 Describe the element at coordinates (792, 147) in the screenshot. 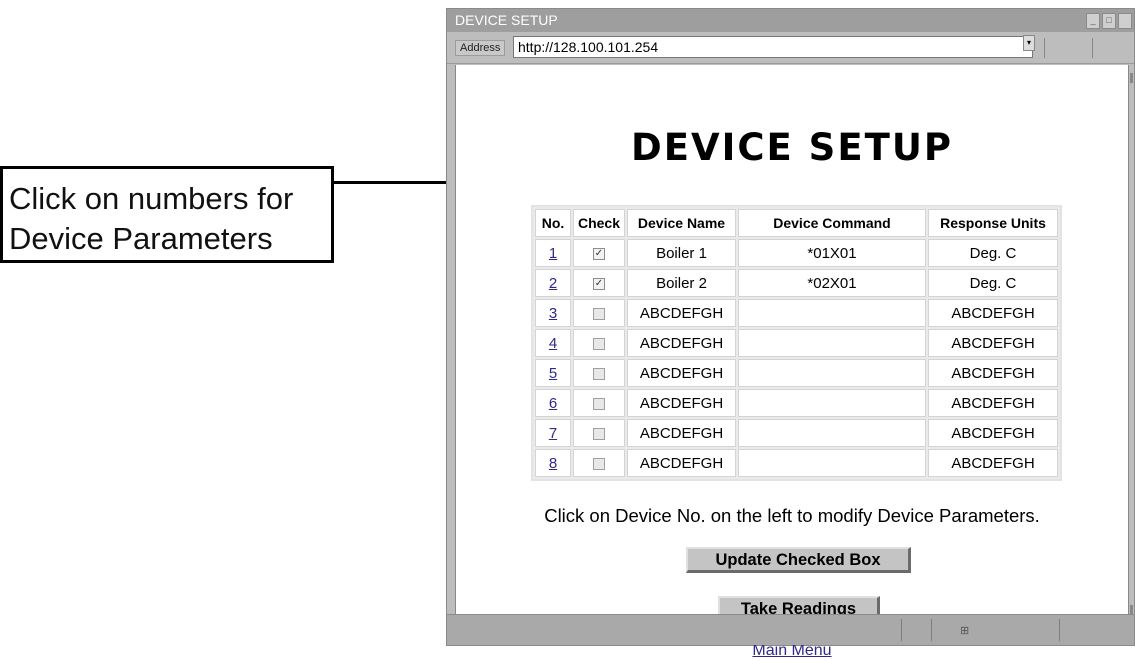

I see `page-title: DEVICE SETUP` at that location.